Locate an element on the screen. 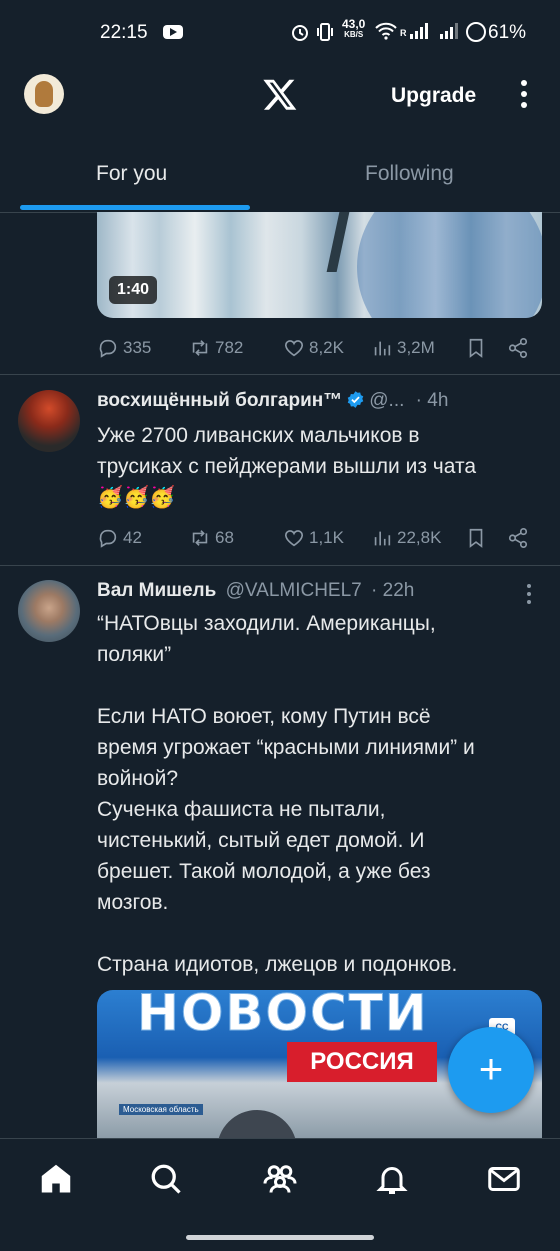 This screenshot has width=560, height=1251. bottom-navigation is located at coordinates (280, 1194).